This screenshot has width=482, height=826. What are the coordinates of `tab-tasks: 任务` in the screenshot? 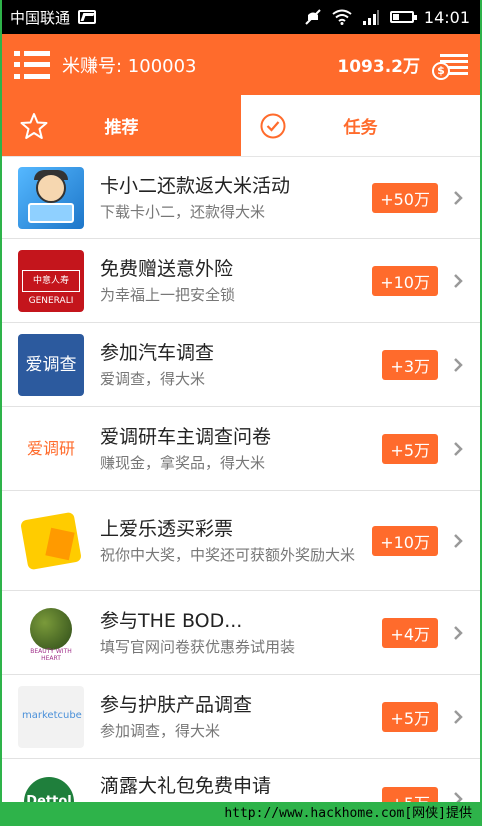 It's located at (360, 125).